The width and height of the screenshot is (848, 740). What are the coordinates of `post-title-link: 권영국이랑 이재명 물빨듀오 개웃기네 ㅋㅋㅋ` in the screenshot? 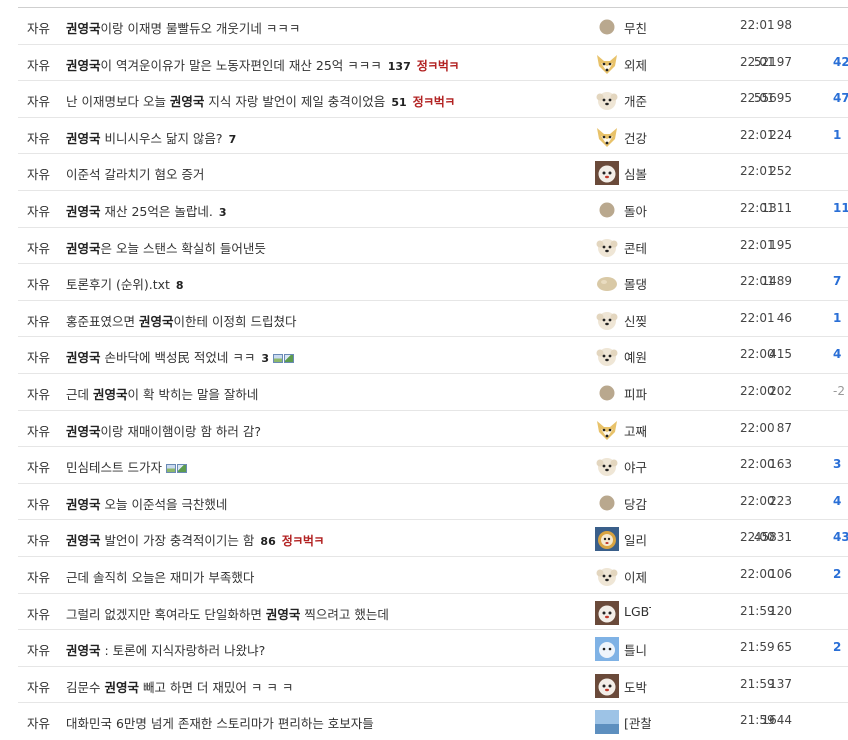 It's located at (183, 27).